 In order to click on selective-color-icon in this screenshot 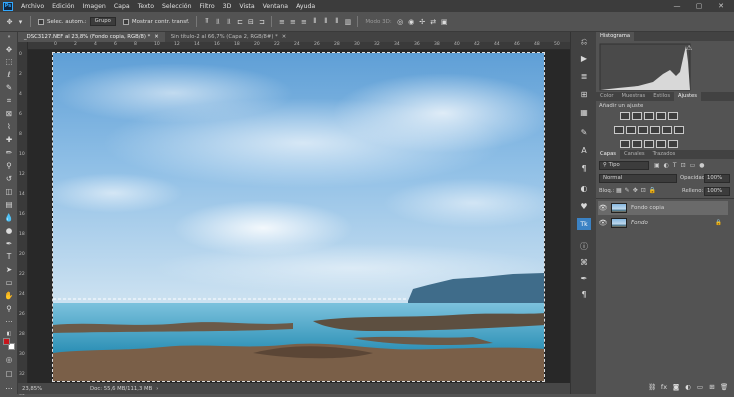, I will do `click(673, 144)`.